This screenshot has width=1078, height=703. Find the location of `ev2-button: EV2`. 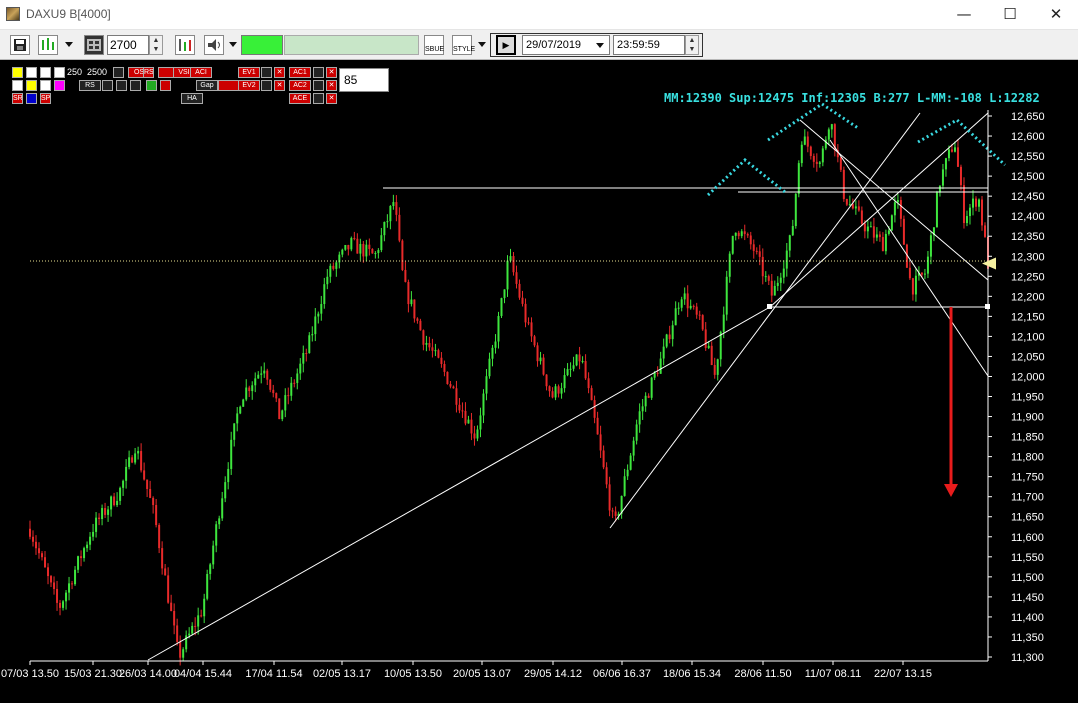

ev2-button: EV2 is located at coordinates (249, 85).